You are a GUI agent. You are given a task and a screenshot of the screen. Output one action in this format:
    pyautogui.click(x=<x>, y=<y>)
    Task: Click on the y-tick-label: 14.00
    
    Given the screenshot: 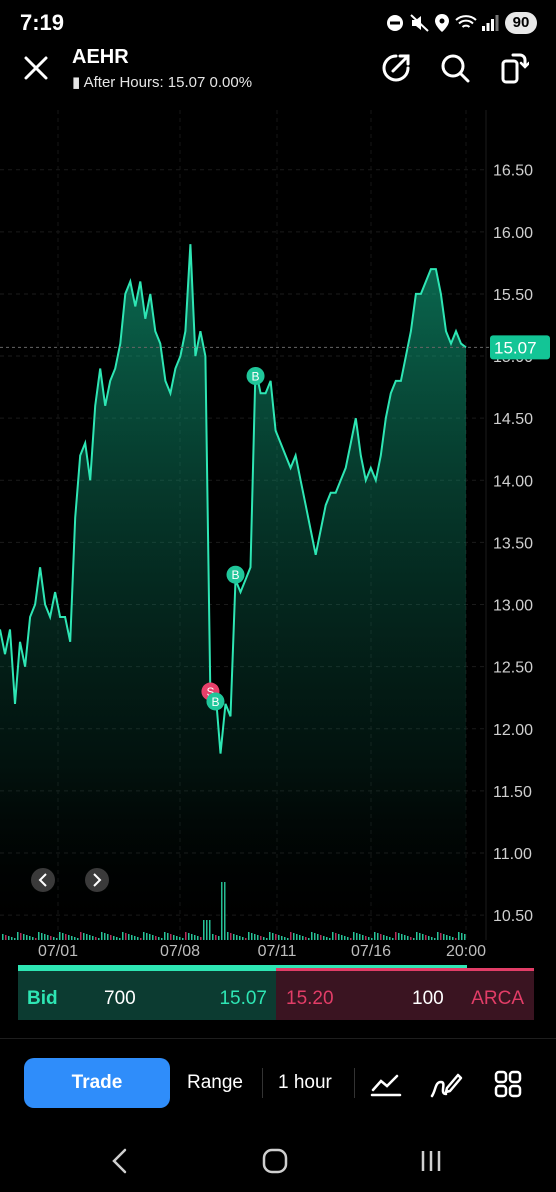 What is the action you would take?
    pyautogui.click(x=513, y=481)
    